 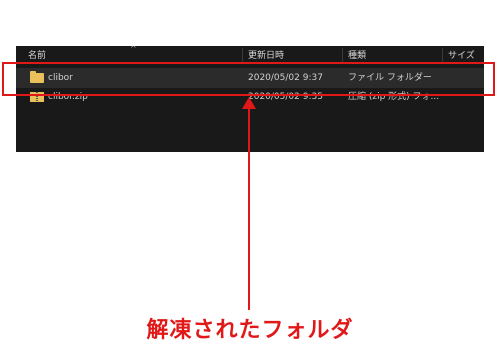 I want to click on annotation-caption: 解凍されたフォルダ, so click(x=250, y=330).